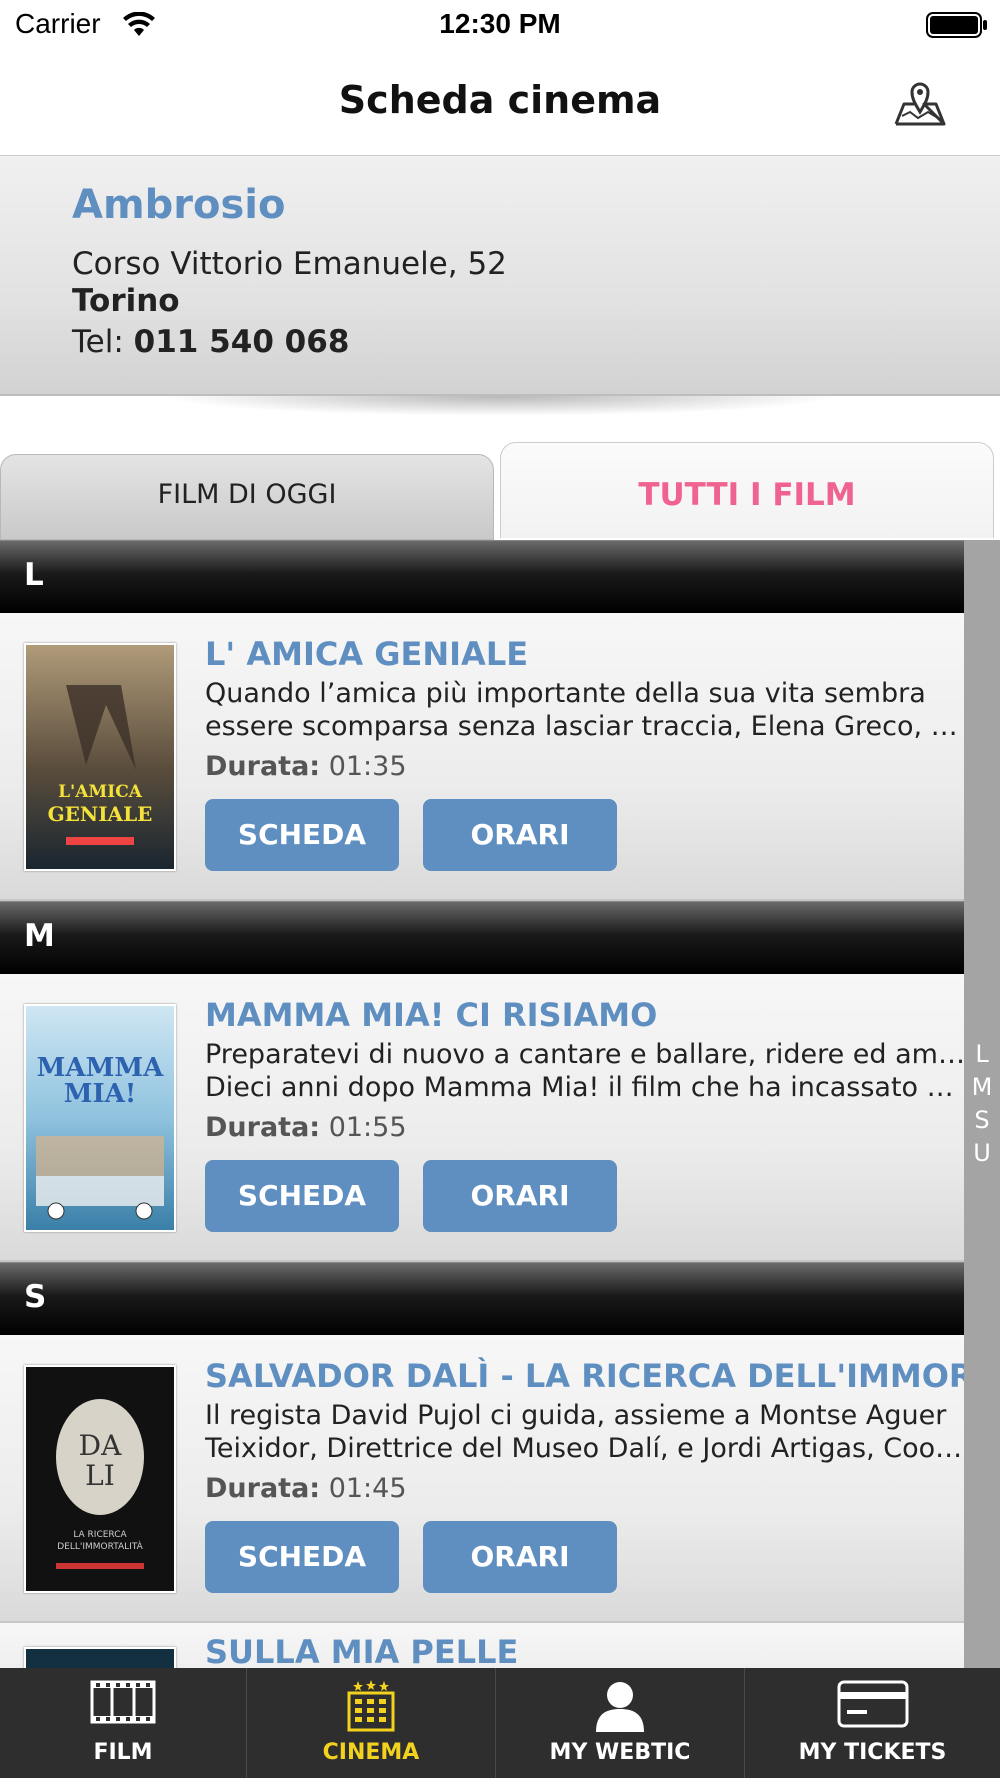 The height and width of the screenshot is (1778, 1000). Describe the element at coordinates (482, 576) in the screenshot. I see `section-header-l: L` at that location.